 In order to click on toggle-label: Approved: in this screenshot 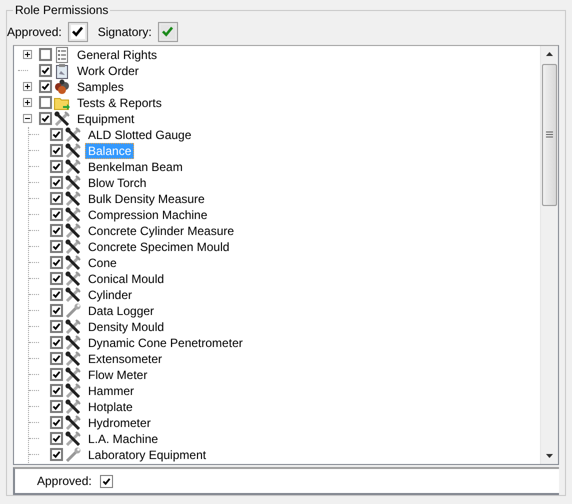, I will do `click(34, 31)`.